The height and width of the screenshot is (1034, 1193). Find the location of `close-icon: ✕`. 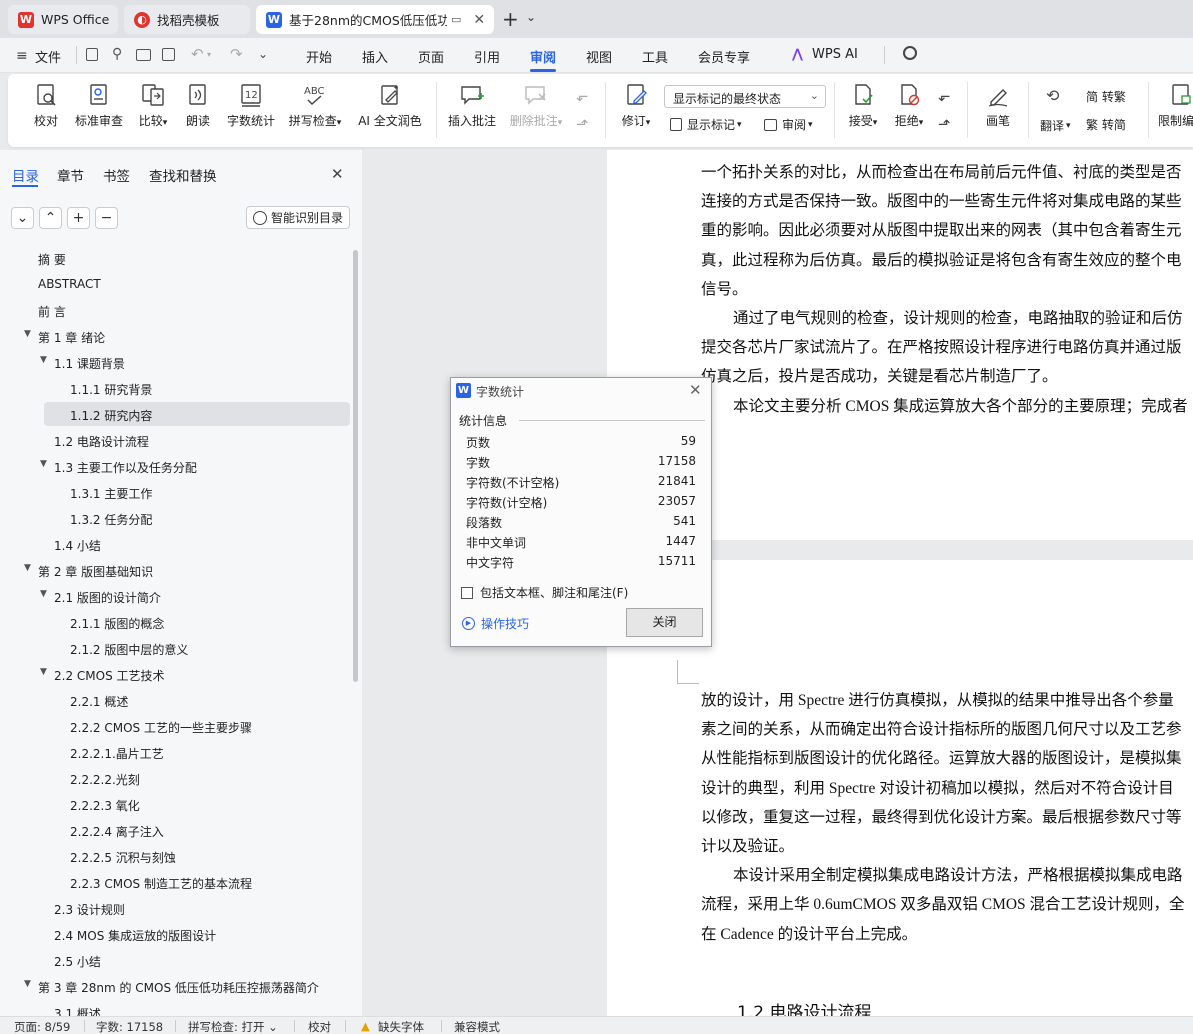

close-icon: ✕ is located at coordinates (479, 20).